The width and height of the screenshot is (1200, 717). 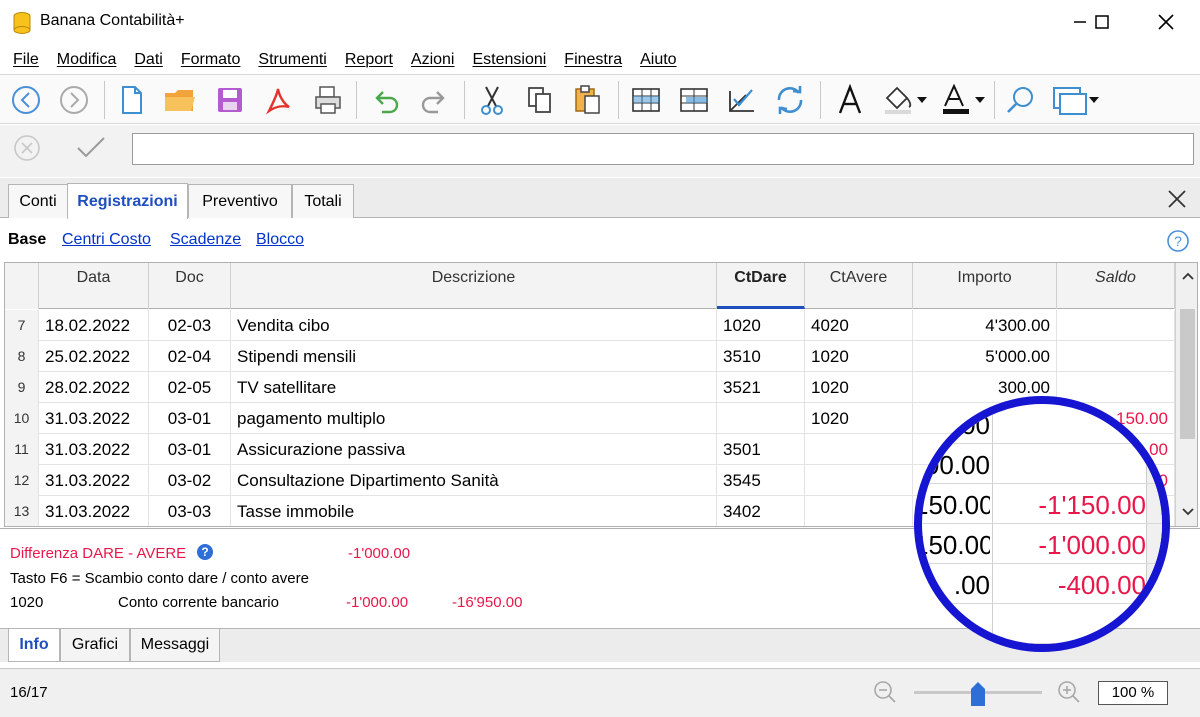 What do you see at coordinates (1178, 241) in the screenshot?
I see `help-icon: ?` at bounding box center [1178, 241].